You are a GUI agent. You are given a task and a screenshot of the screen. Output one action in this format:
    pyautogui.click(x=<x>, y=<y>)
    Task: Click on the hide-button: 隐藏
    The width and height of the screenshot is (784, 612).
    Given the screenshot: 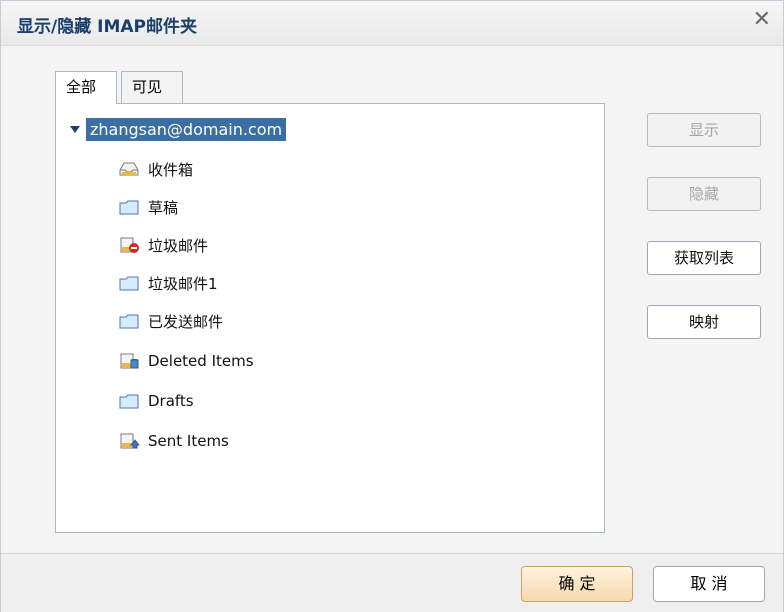 What is the action you would take?
    pyautogui.click(x=704, y=194)
    